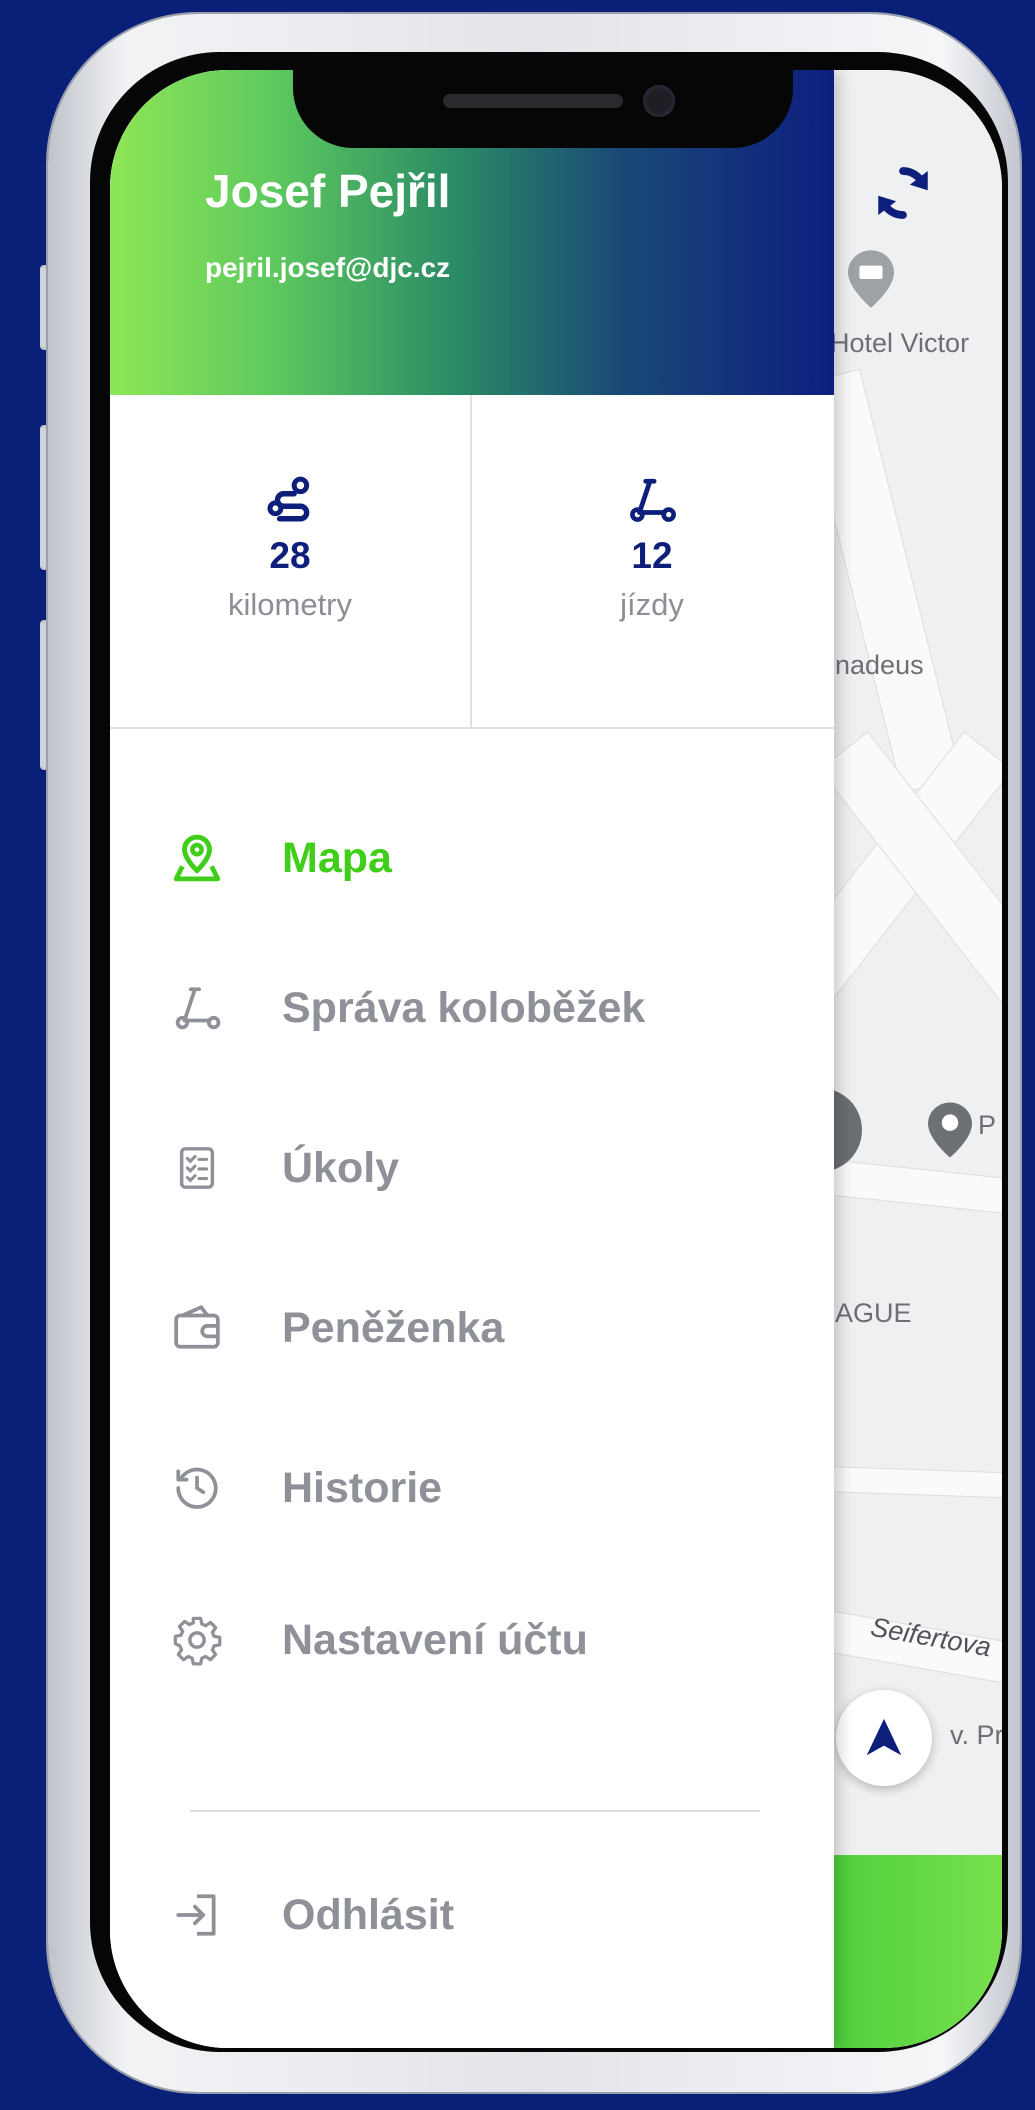  I want to click on menu-item-ukoly: Úkoly, so click(480, 1168).